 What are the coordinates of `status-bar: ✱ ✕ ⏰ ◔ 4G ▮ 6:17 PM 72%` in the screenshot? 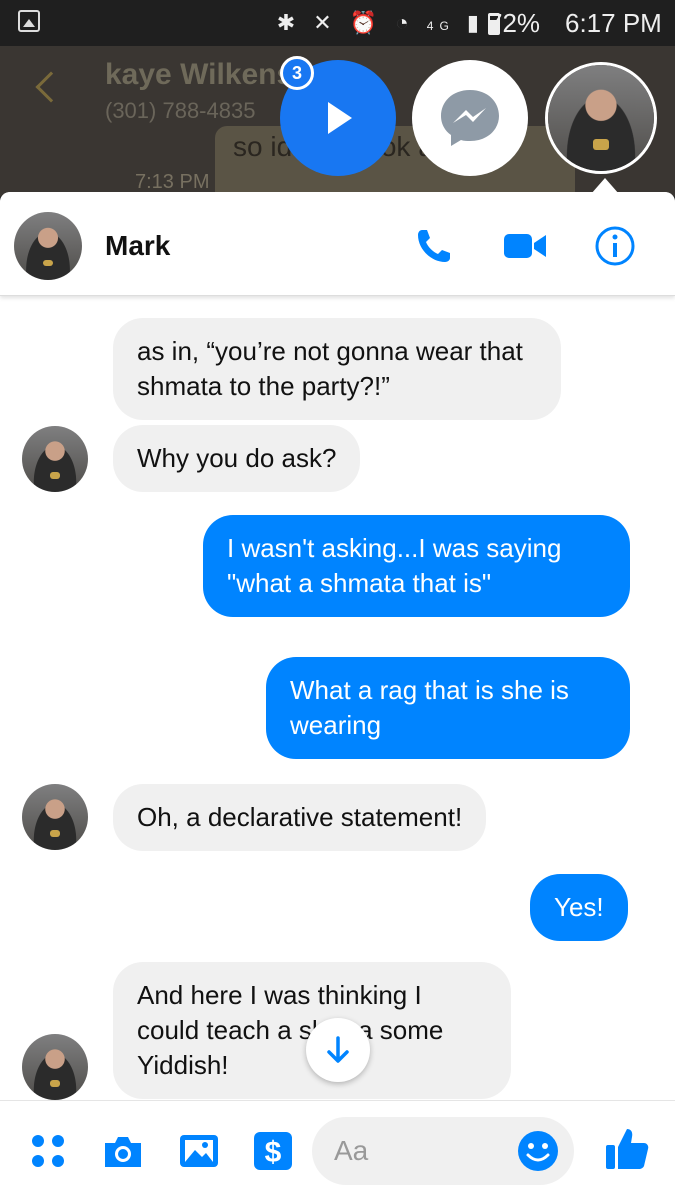 It's located at (337, 23).